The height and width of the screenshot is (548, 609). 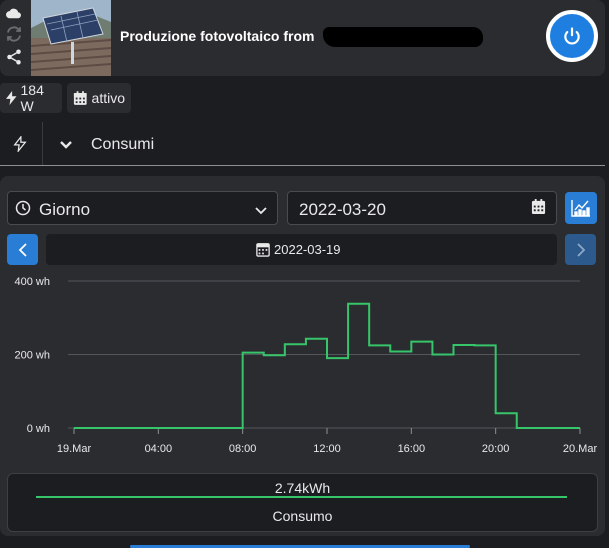 What do you see at coordinates (301, 497) in the screenshot?
I see `summary-legend-line` at bounding box center [301, 497].